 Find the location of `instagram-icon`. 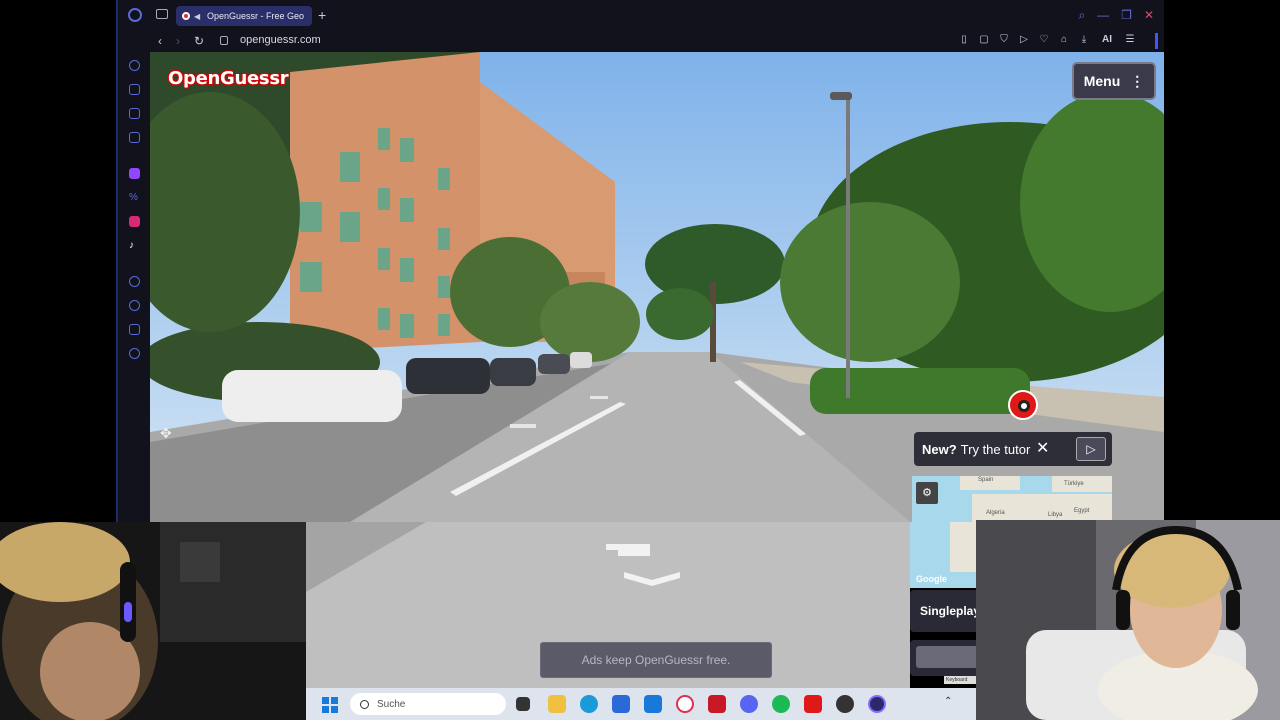

instagram-icon is located at coordinates (134, 221).